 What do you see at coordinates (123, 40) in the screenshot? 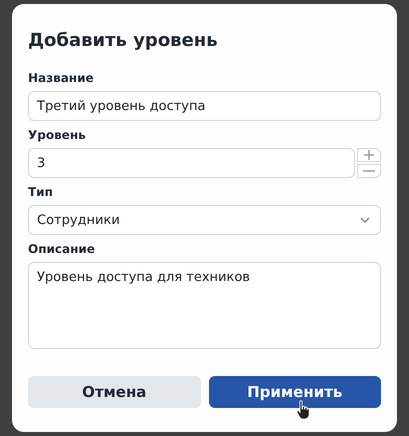
I see `dialog-title: Добавить уровень` at bounding box center [123, 40].